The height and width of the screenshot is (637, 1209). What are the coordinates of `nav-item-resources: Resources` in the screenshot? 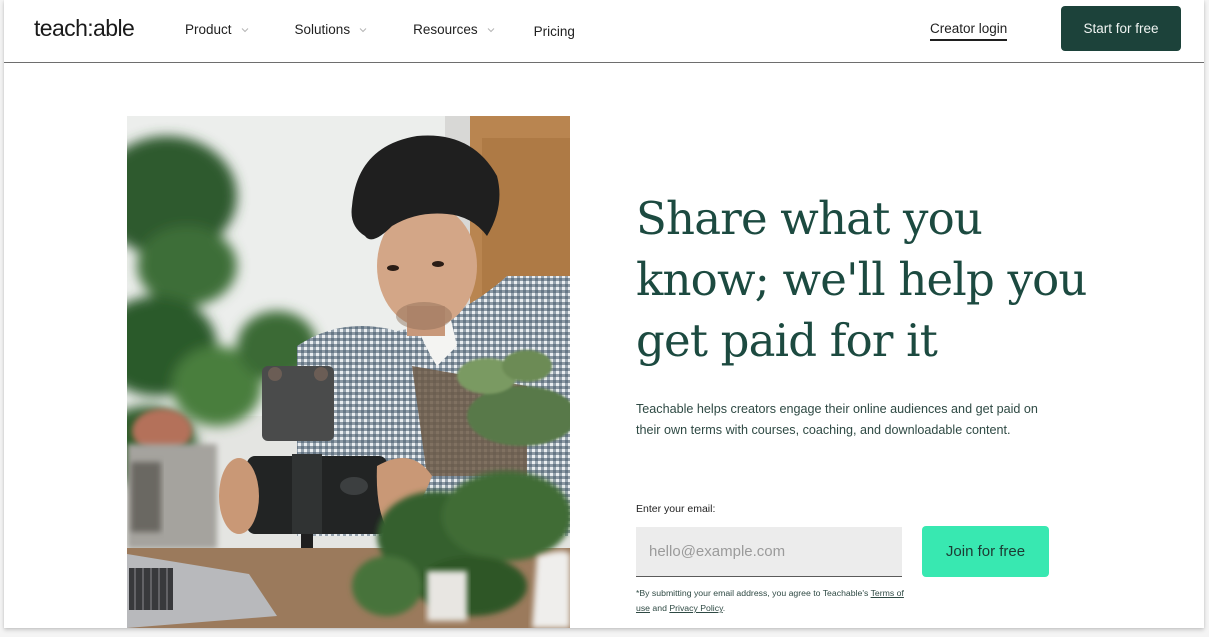 It's located at (454, 29).